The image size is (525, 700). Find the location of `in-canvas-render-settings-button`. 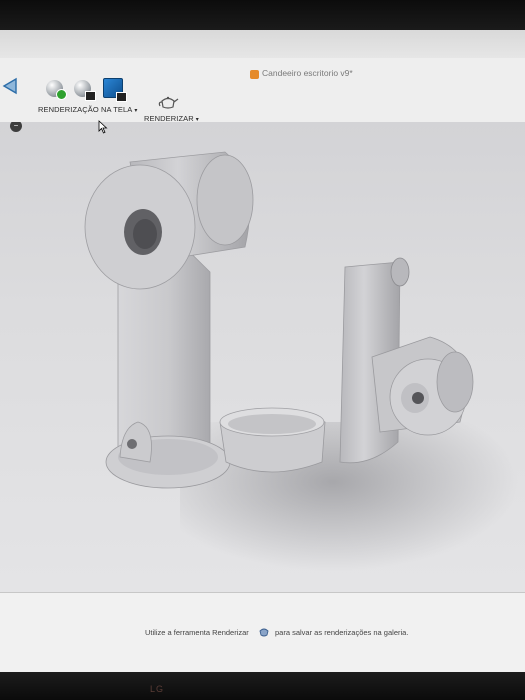

in-canvas-render-settings-button is located at coordinates (85, 90).